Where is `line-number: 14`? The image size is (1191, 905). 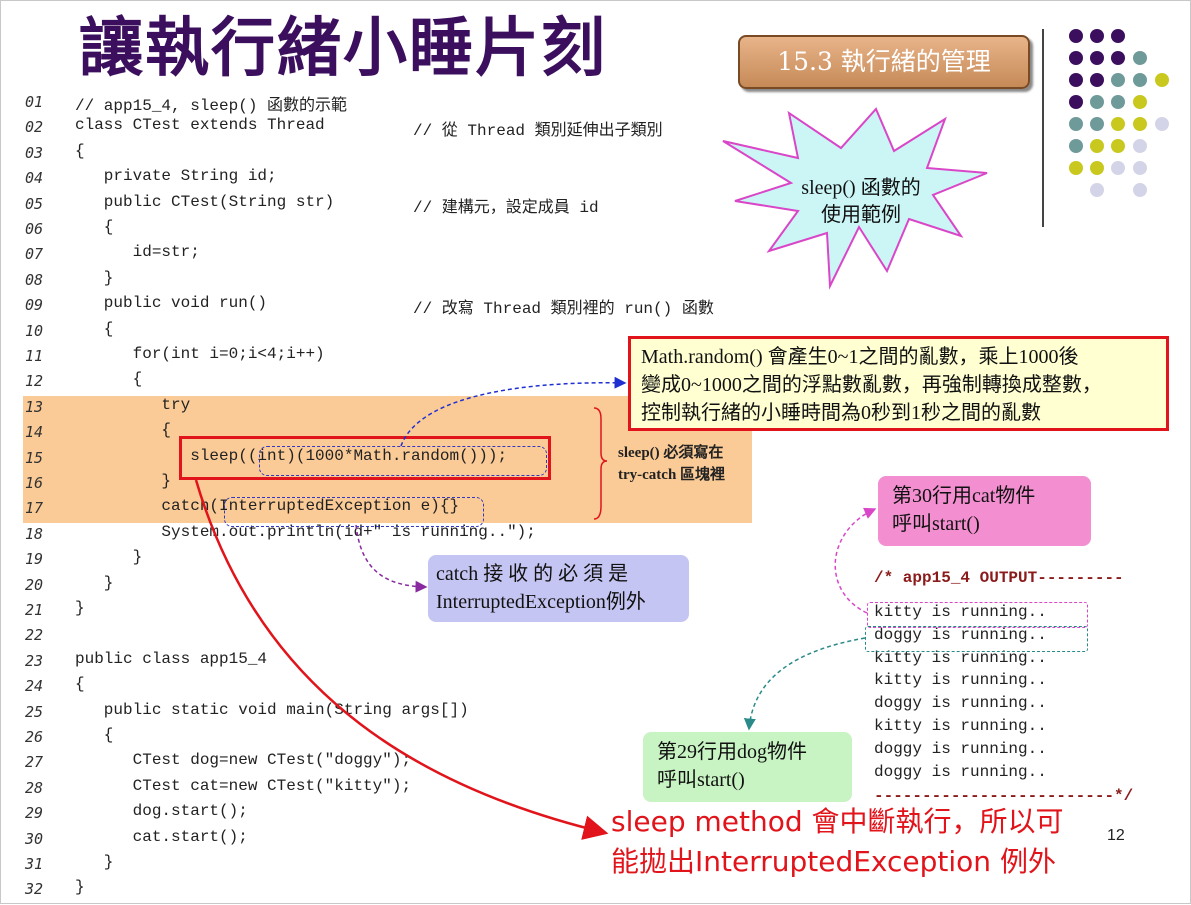 line-number: 14 is located at coordinates (34, 432).